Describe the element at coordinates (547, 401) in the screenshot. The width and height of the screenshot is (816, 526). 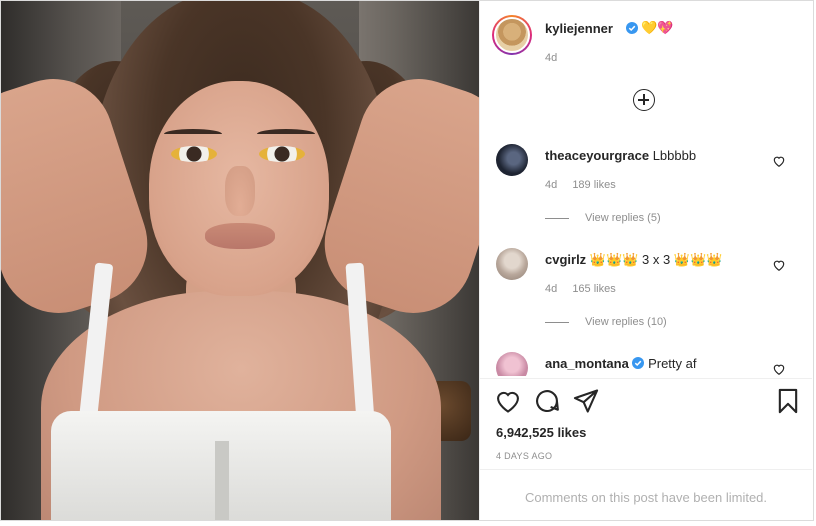
I see `comment-icon` at that location.